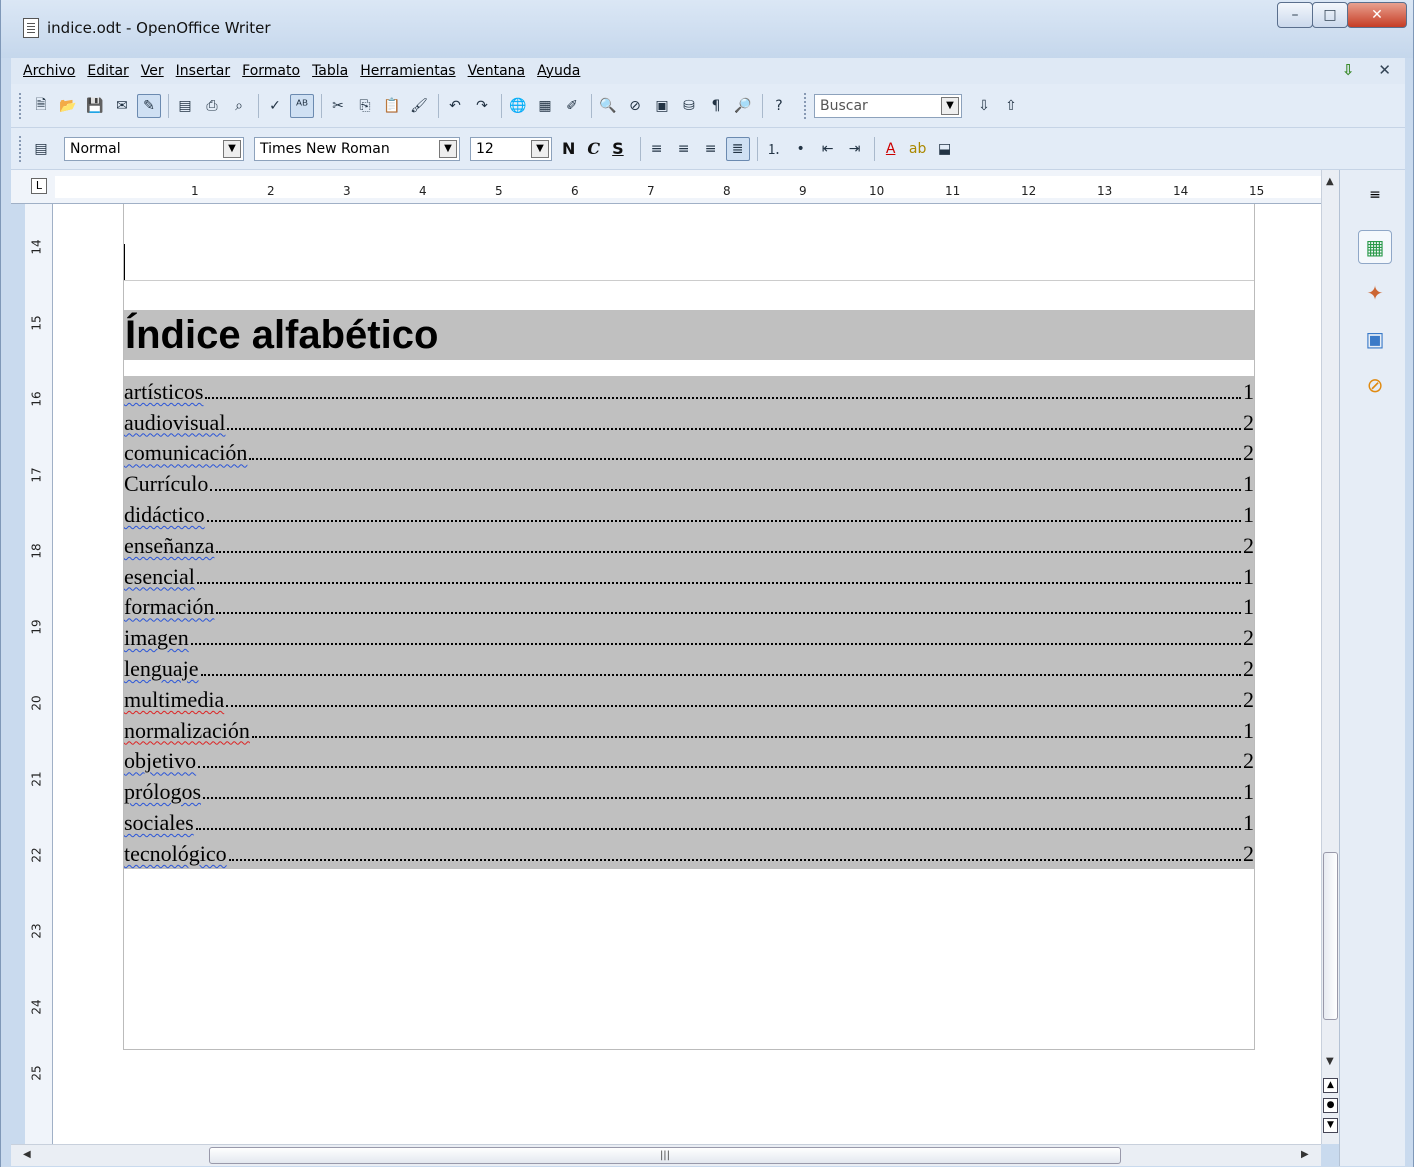 The image size is (1414, 1167). Describe the element at coordinates (716, 106) in the screenshot. I see `formatting-marks-icon: ¶` at that location.